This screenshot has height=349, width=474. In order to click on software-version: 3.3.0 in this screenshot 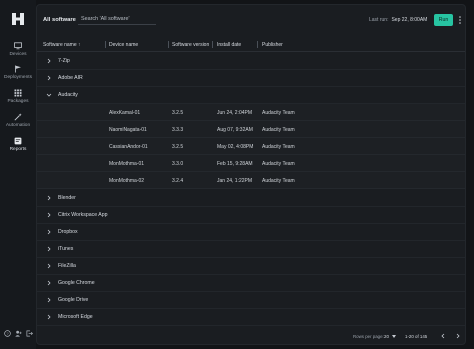, I will do `click(178, 164)`.